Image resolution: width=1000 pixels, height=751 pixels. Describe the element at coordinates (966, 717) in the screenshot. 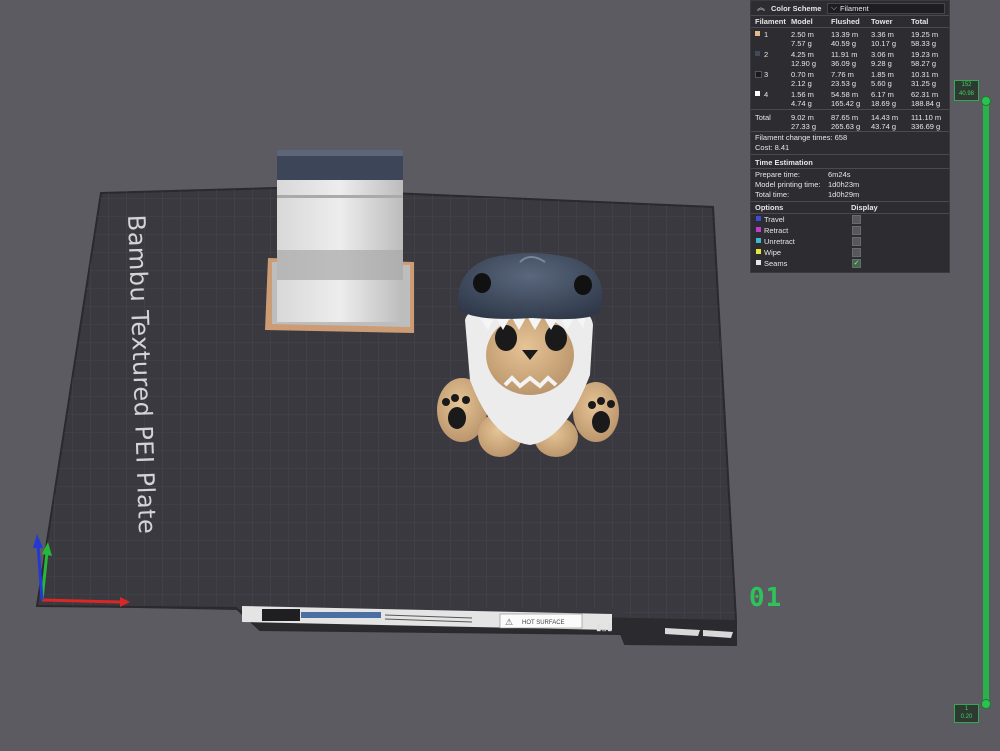

I see `bottom-layer-height: 0.20` at that location.